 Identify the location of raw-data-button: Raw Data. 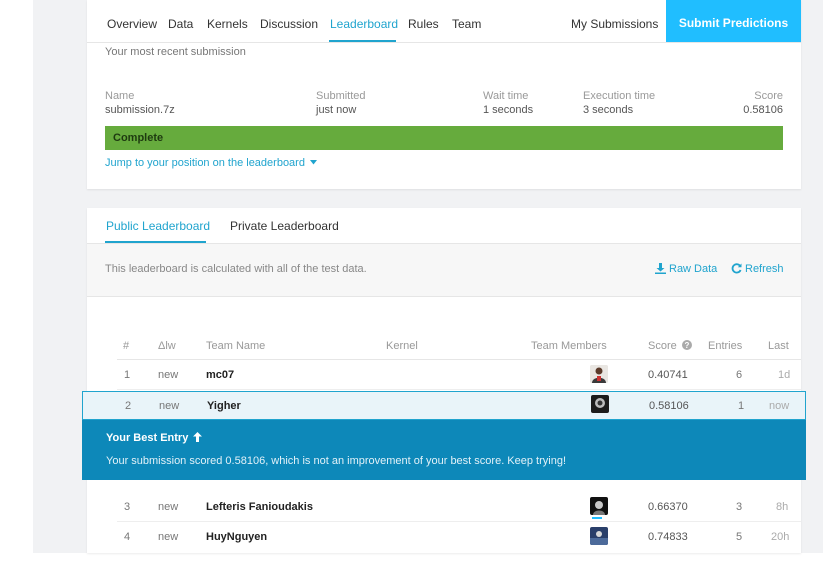
(686, 269).